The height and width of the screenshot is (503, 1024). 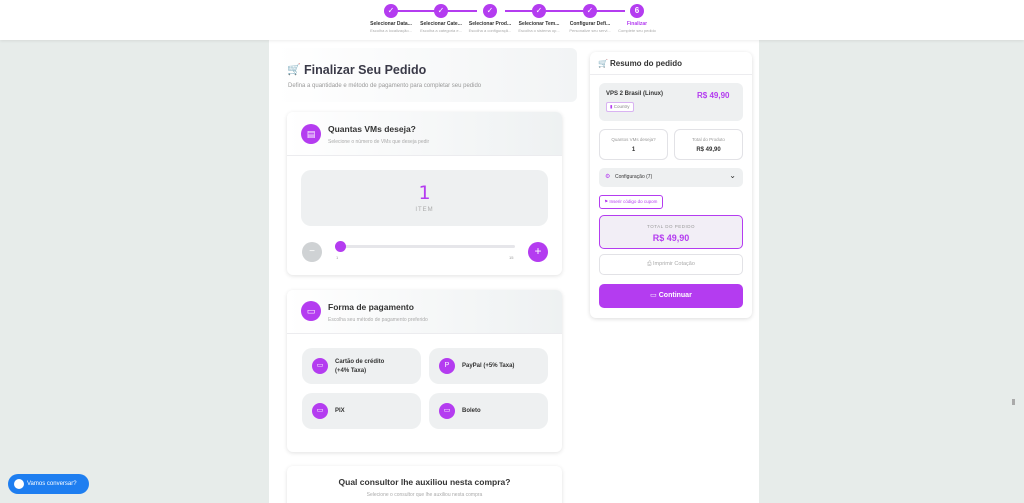 What do you see at coordinates (312, 252) in the screenshot?
I see `decrease-button: −` at bounding box center [312, 252].